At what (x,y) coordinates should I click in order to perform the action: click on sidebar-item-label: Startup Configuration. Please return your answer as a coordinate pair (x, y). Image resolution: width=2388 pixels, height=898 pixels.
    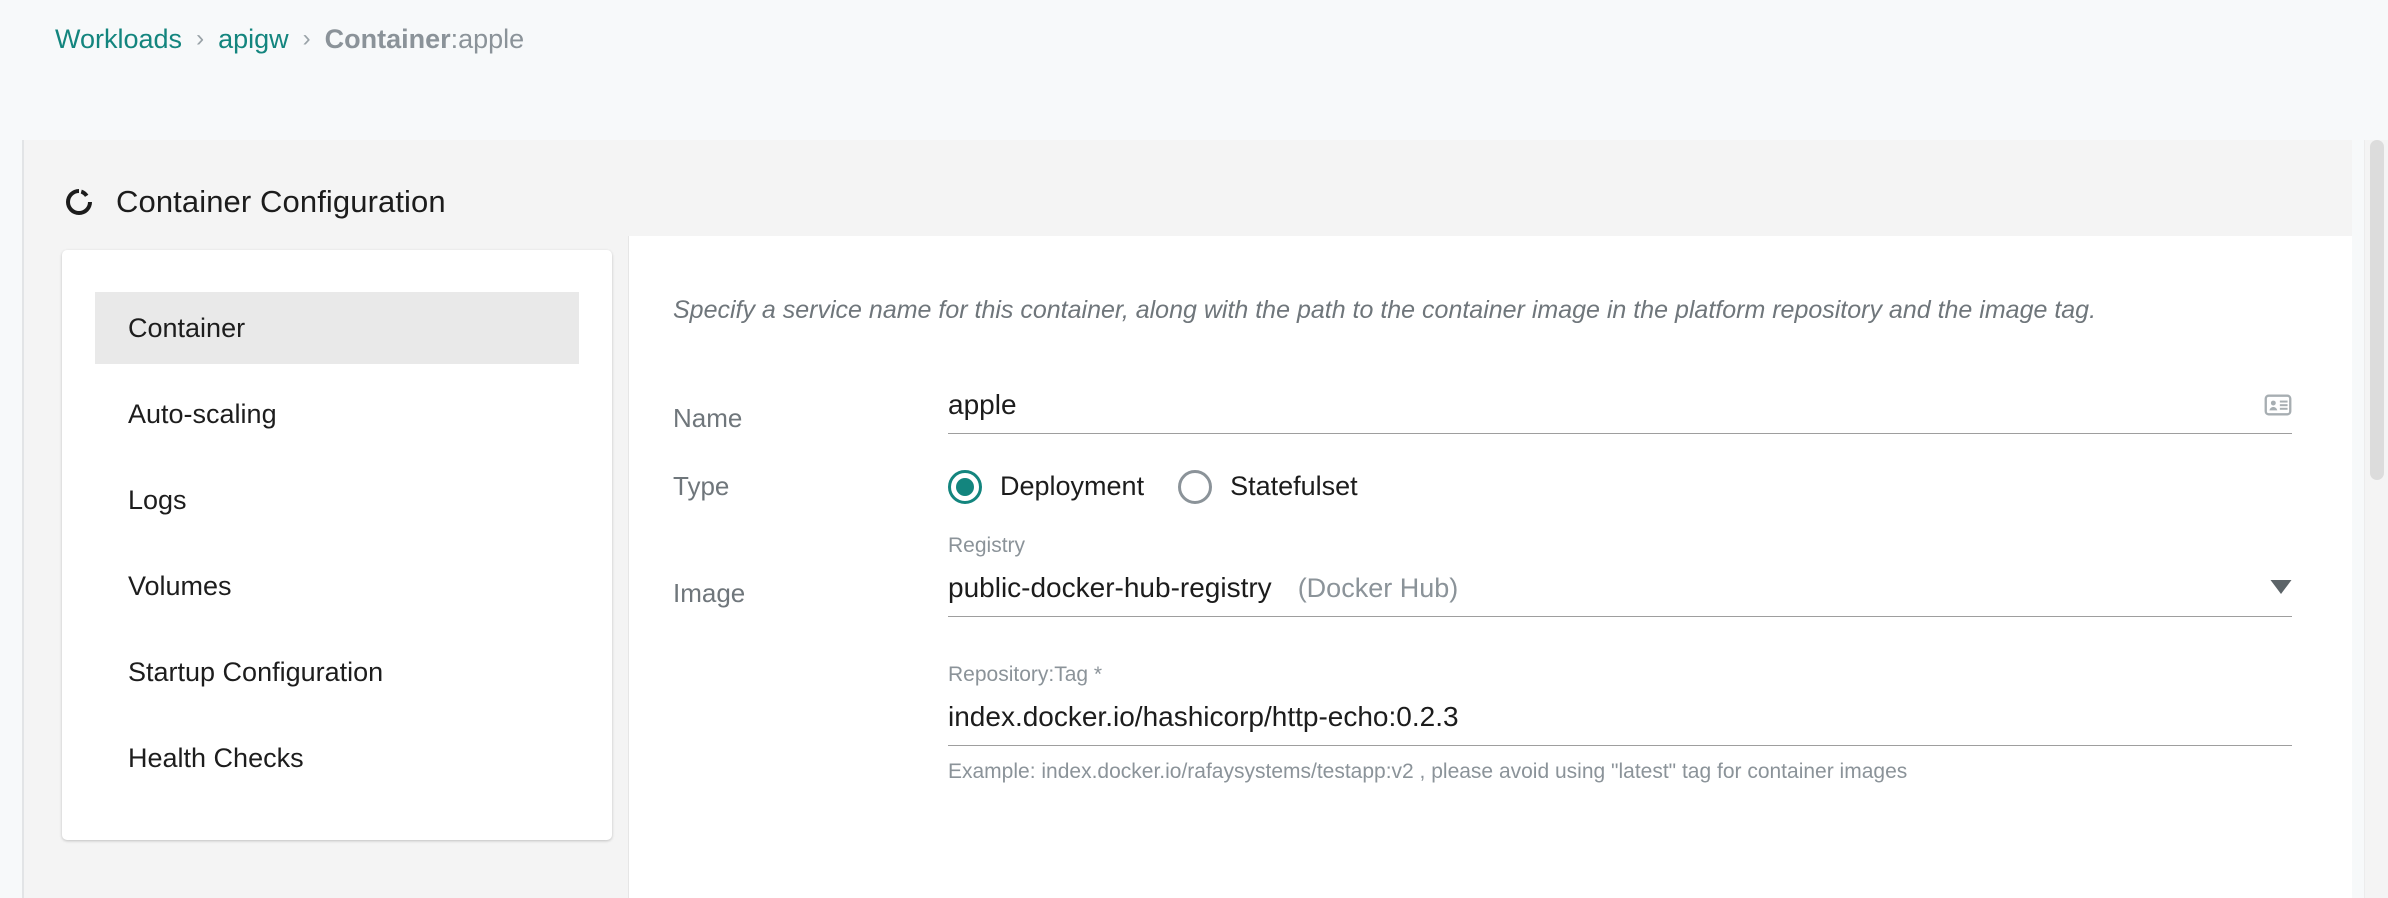
    Looking at the image, I should click on (256, 671).